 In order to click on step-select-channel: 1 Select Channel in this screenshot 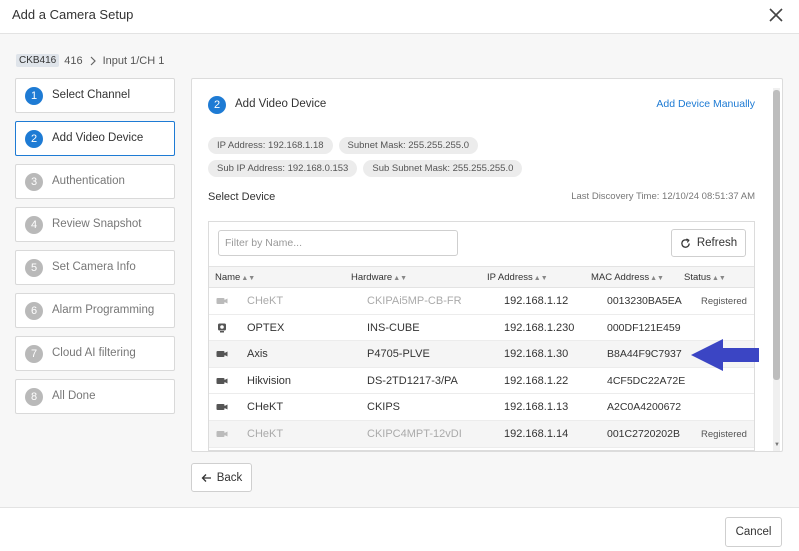, I will do `click(95, 95)`.